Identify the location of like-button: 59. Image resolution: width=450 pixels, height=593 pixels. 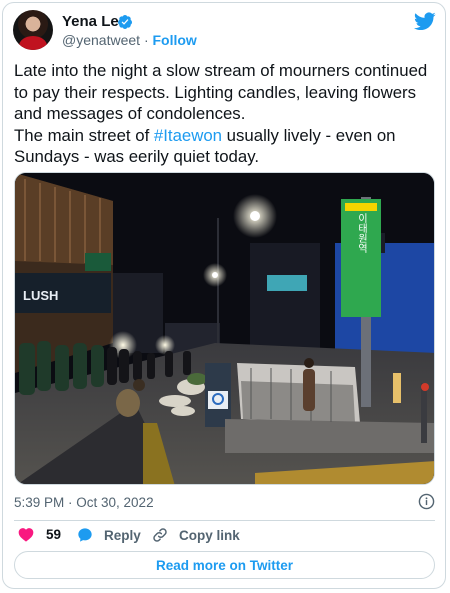
(39, 534).